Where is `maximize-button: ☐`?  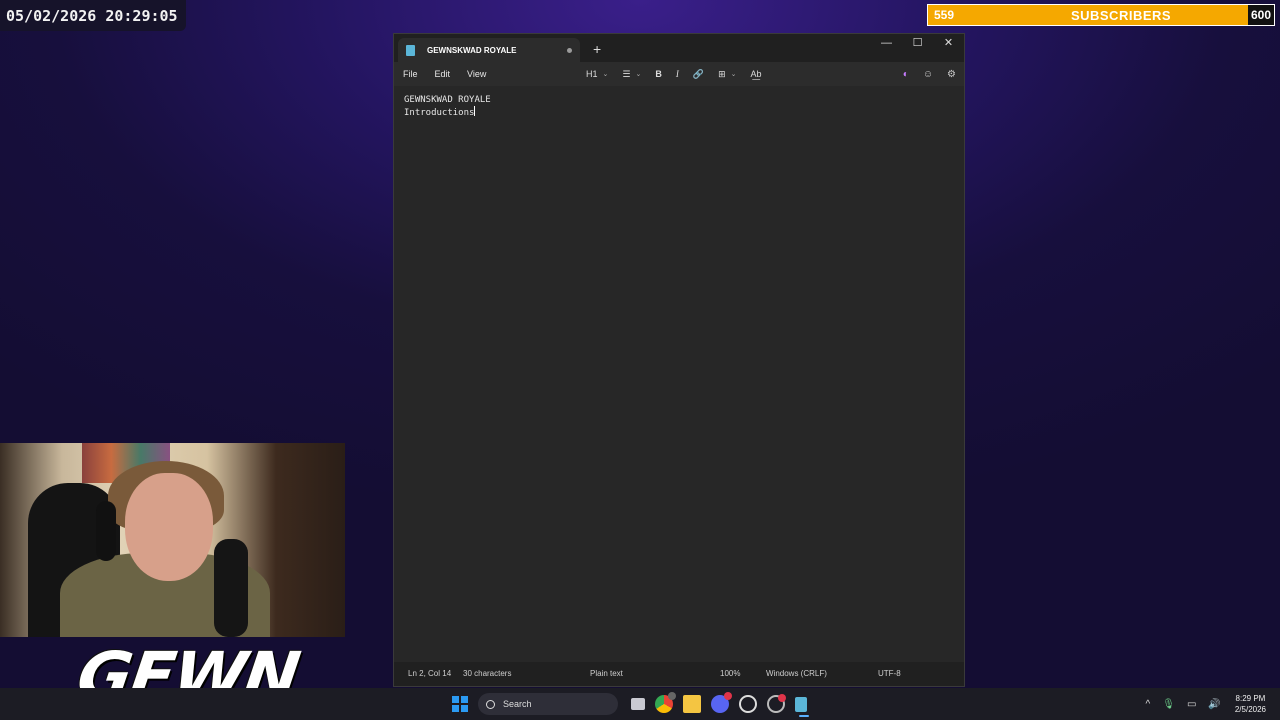
maximize-button: ☐ is located at coordinates (917, 45).